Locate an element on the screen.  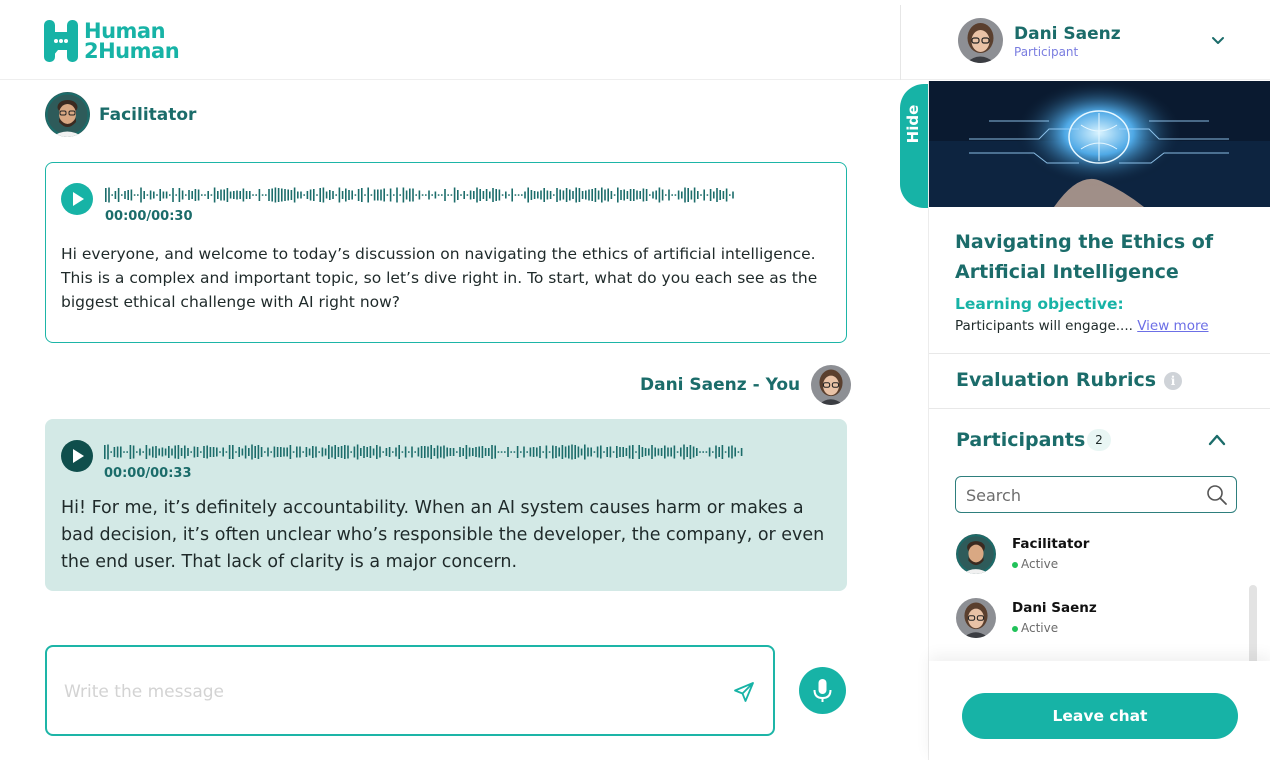
microphone-icon is located at coordinates (822, 690).